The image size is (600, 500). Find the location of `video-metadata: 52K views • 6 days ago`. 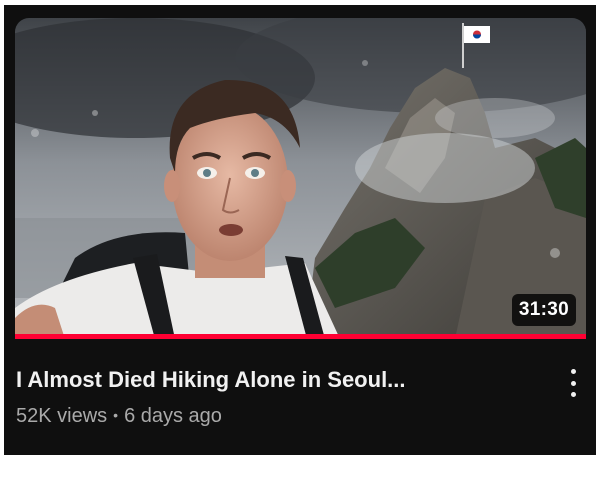

video-metadata: 52K views • 6 days ago is located at coordinates (119, 416).